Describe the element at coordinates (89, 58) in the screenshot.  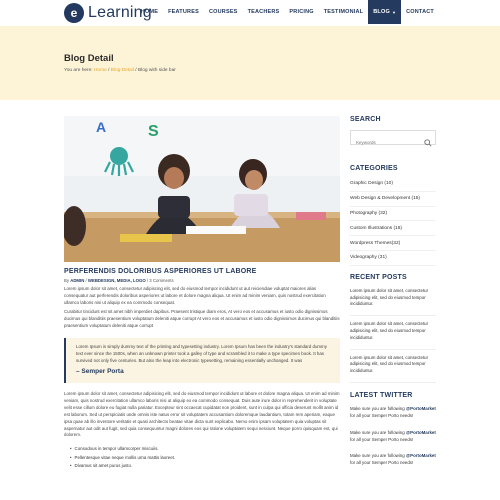
I see `page-title: Blog Detail` at that location.